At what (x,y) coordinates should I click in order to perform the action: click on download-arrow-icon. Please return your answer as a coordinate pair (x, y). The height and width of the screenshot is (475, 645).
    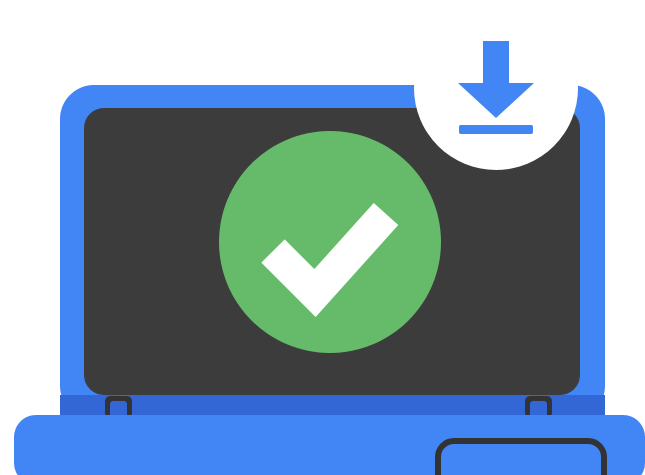
    Looking at the image, I should click on (496, 88).